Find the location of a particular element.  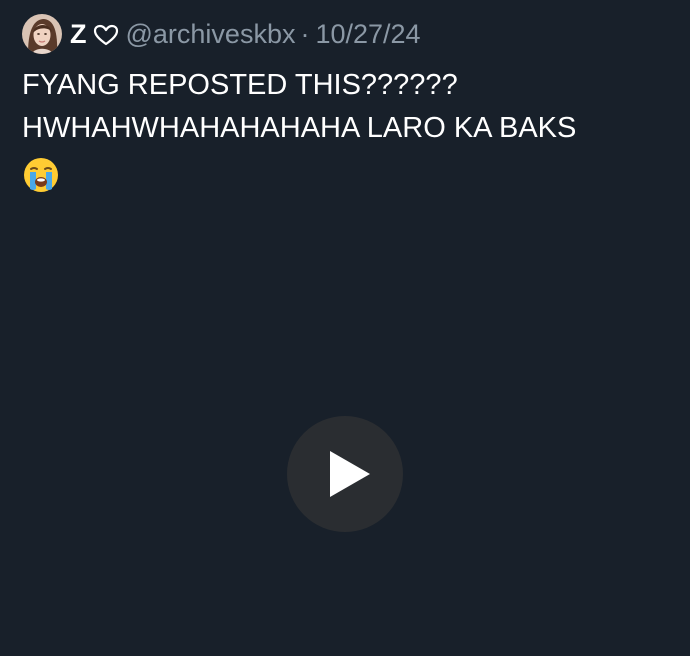

play-button is located at coordinates (345, 474).